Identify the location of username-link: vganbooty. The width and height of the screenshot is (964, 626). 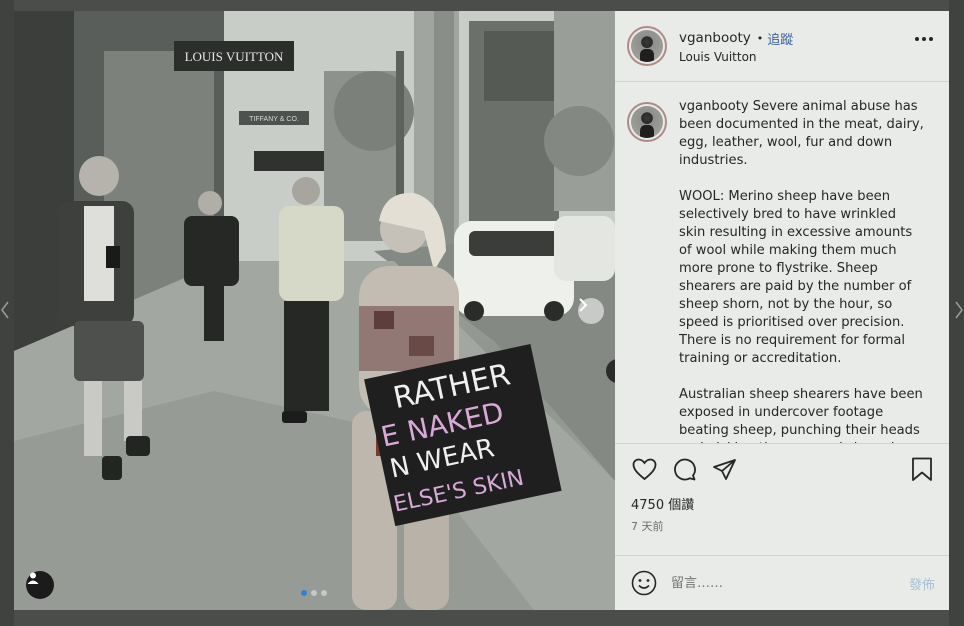
(715, 38).